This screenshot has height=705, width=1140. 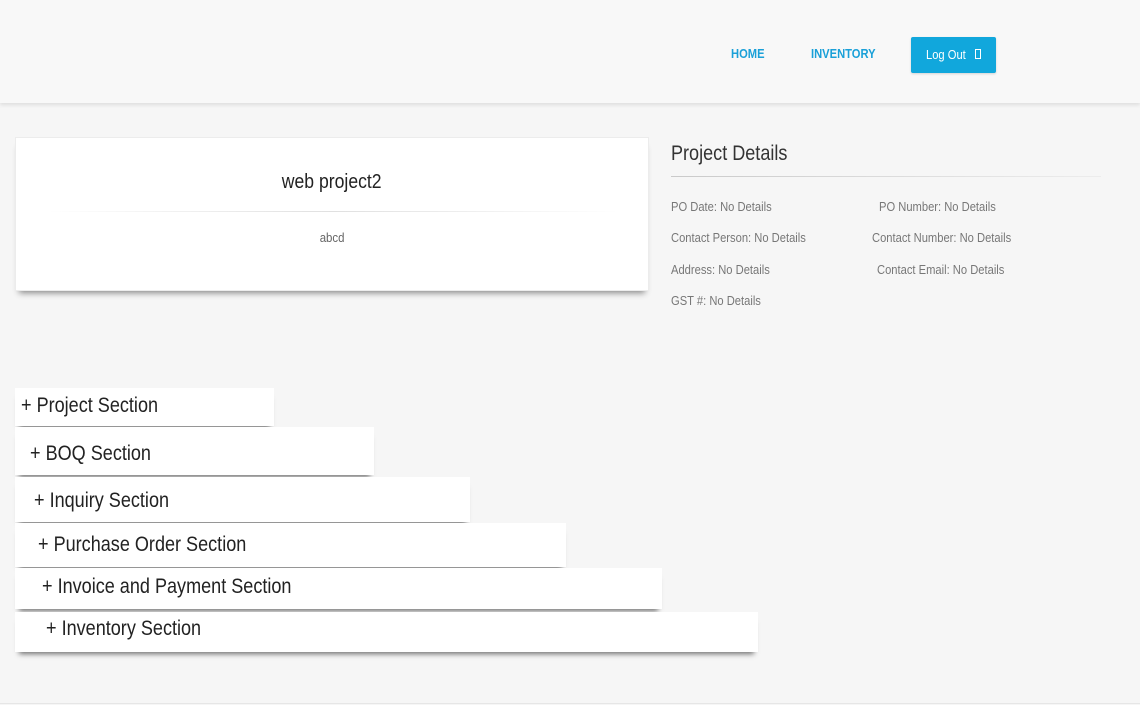 I want to click on project-details-heading: Project Details, so click(x=729, y=153).